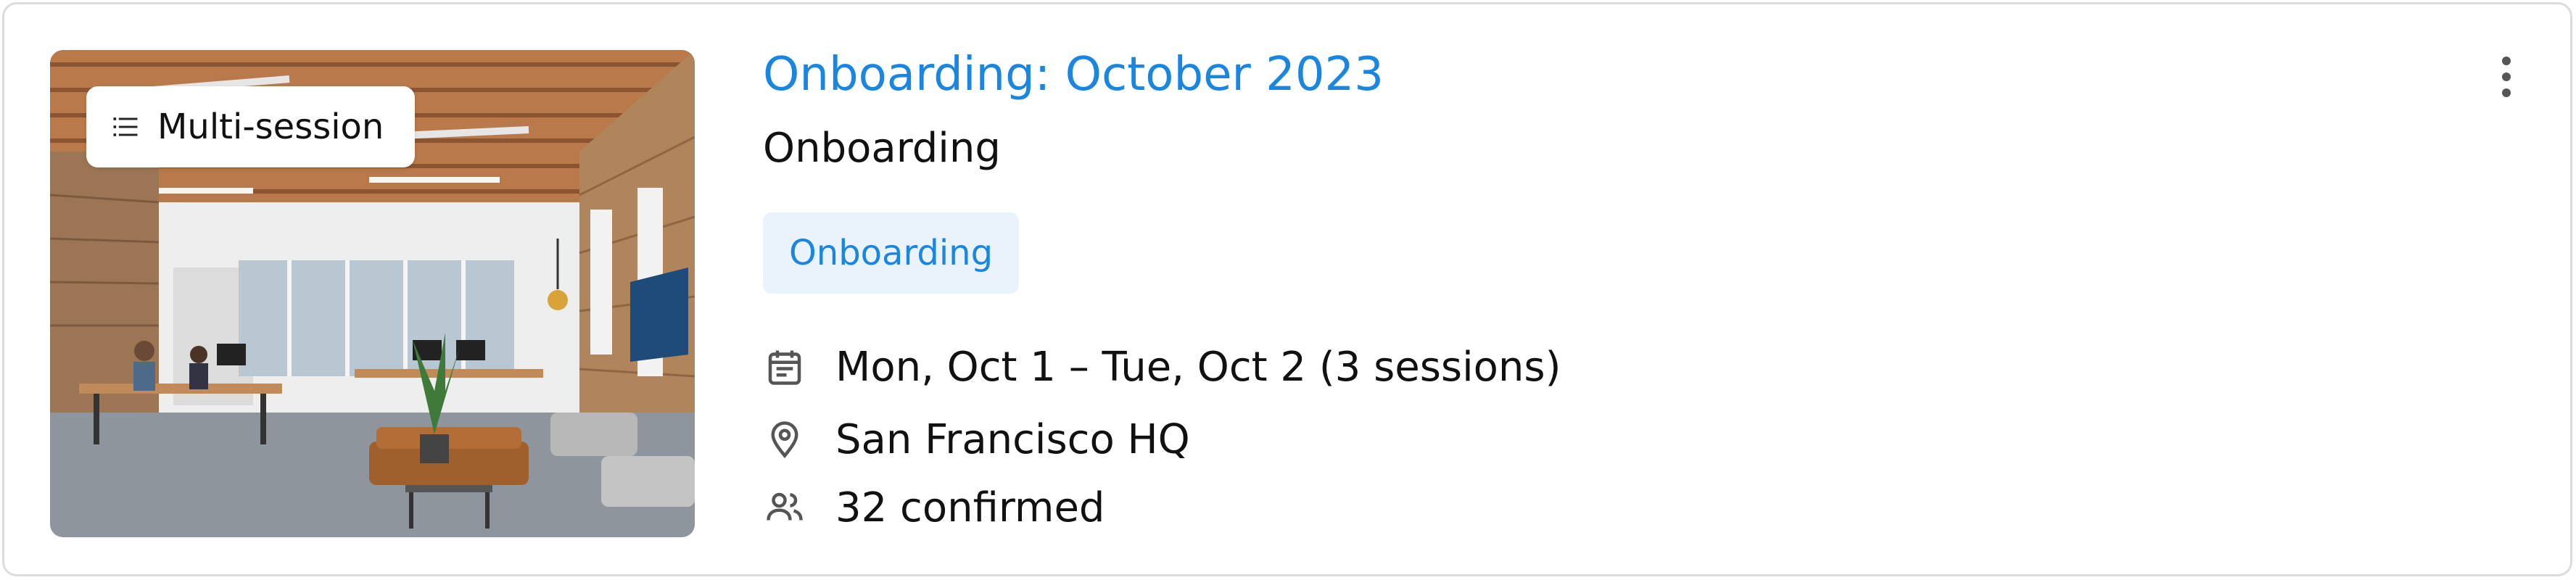  I want to click on more-vertical-icon, so click(2506, 77).